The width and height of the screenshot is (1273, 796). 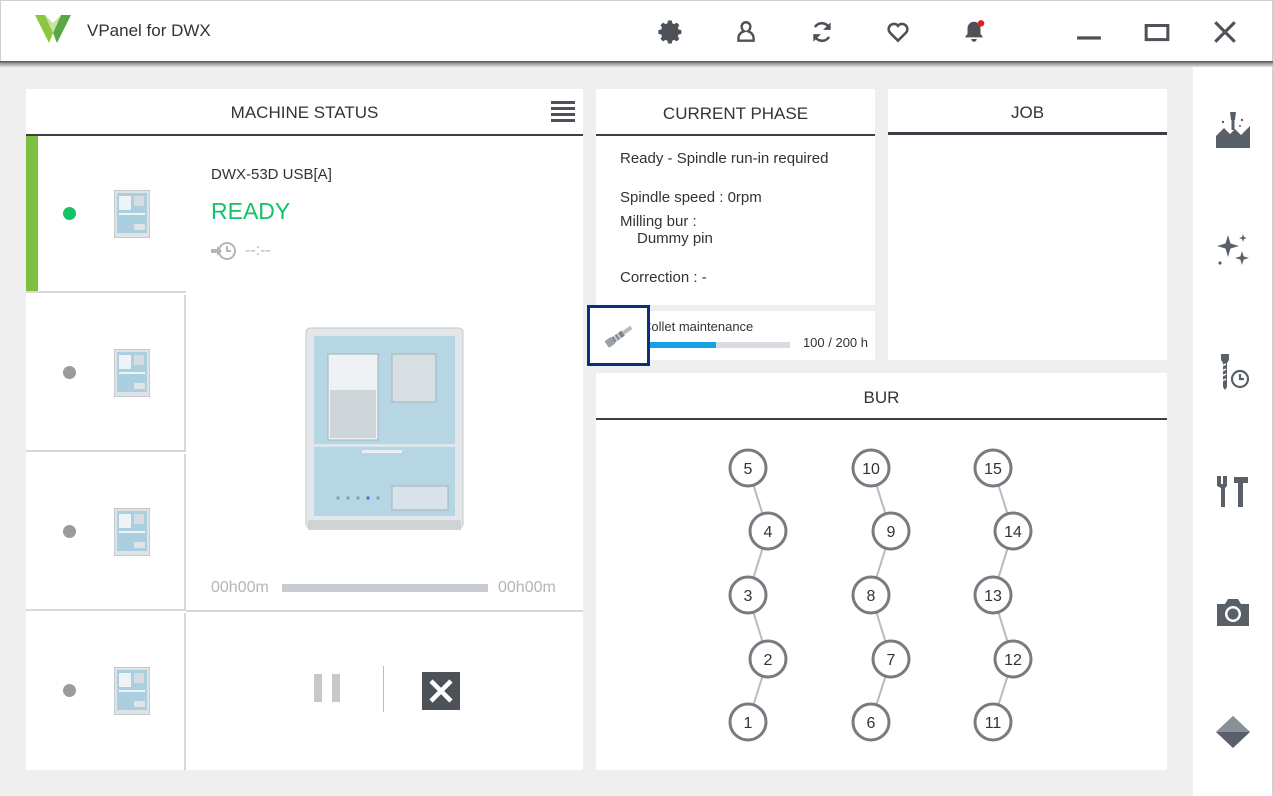 I want to click on bur-slot-number: 11, so click(x=993, y=723).